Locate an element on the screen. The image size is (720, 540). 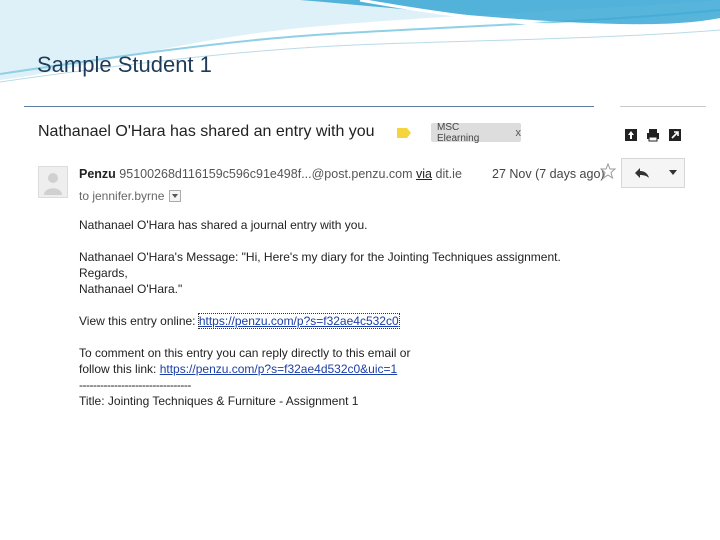
label-chip: MSC Elearning x is located at coordinates (476, 132).